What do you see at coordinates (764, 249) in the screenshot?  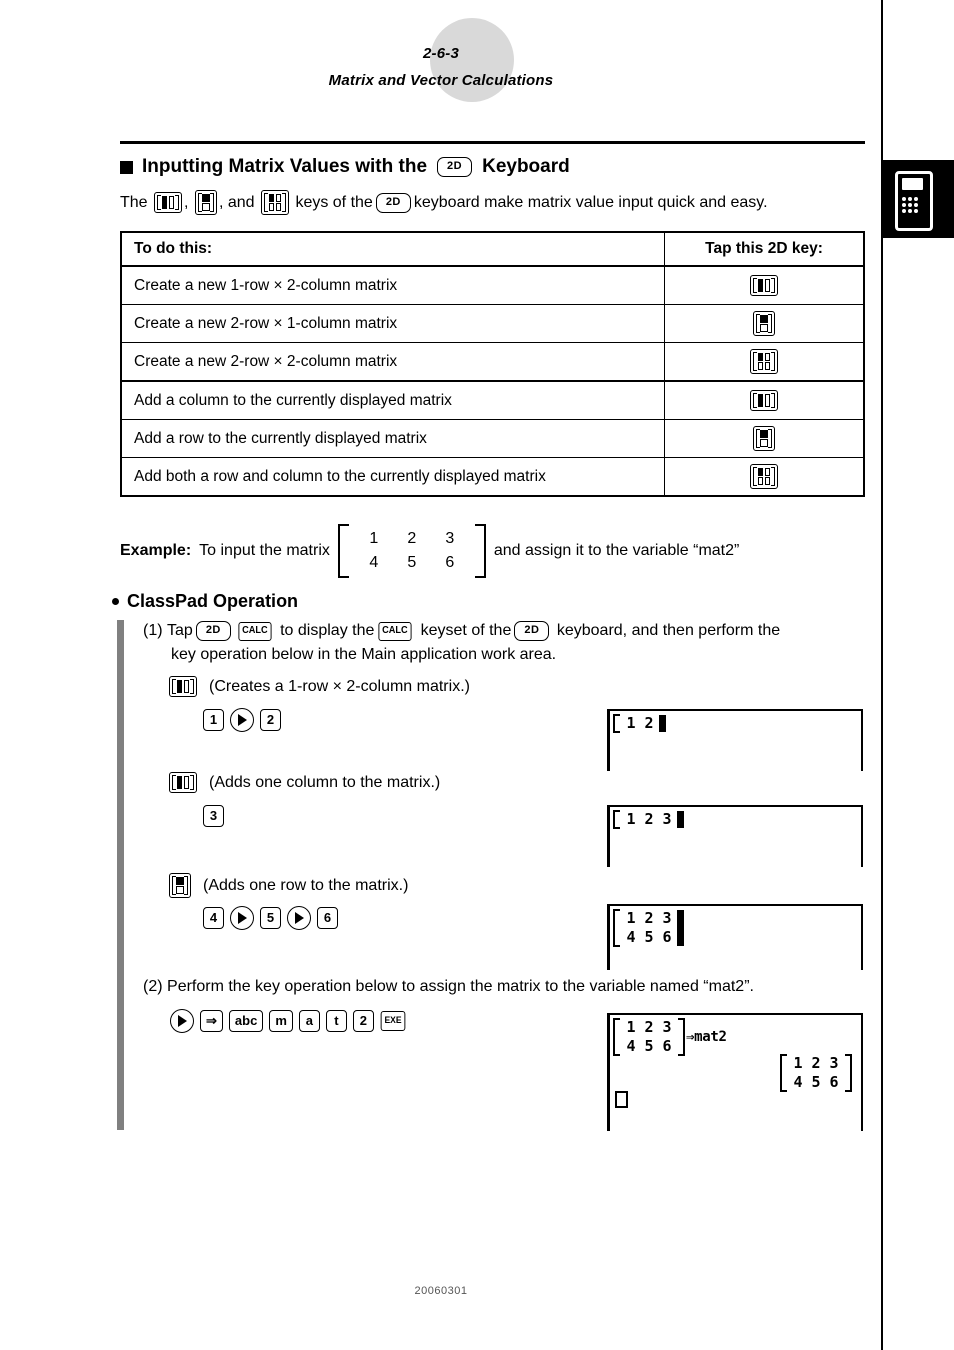 I see `table-header-key: Tap this 2D key:` at bounding box center [764, 249].